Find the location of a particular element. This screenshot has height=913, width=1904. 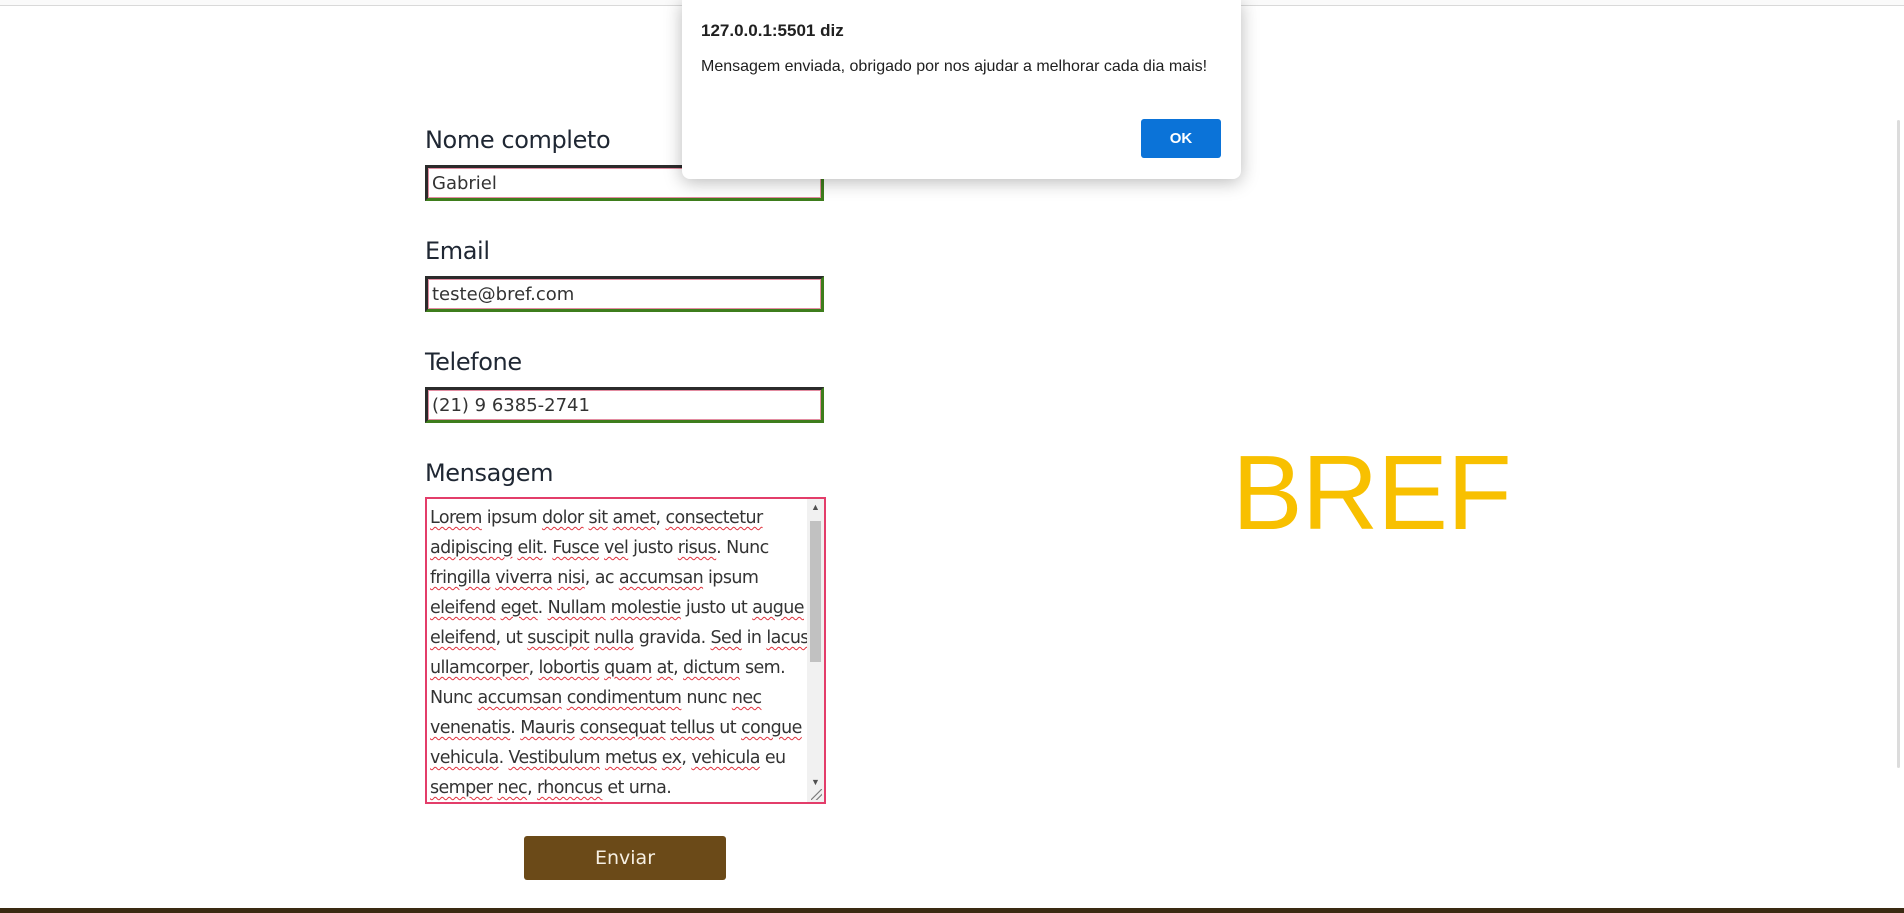

spellcheck-word: semper is located at coordinates (461, 788).